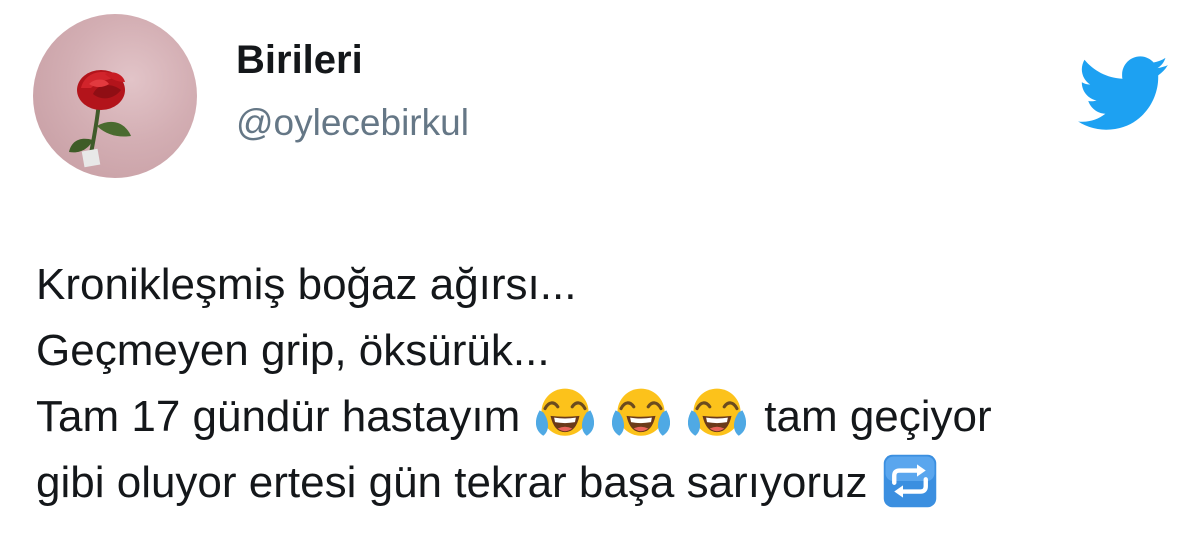 This screenshot has width=1200, height=544. Describe the element at coordinates (910, 481) in the screenshot. I see `repeat-button-icon` at that location.